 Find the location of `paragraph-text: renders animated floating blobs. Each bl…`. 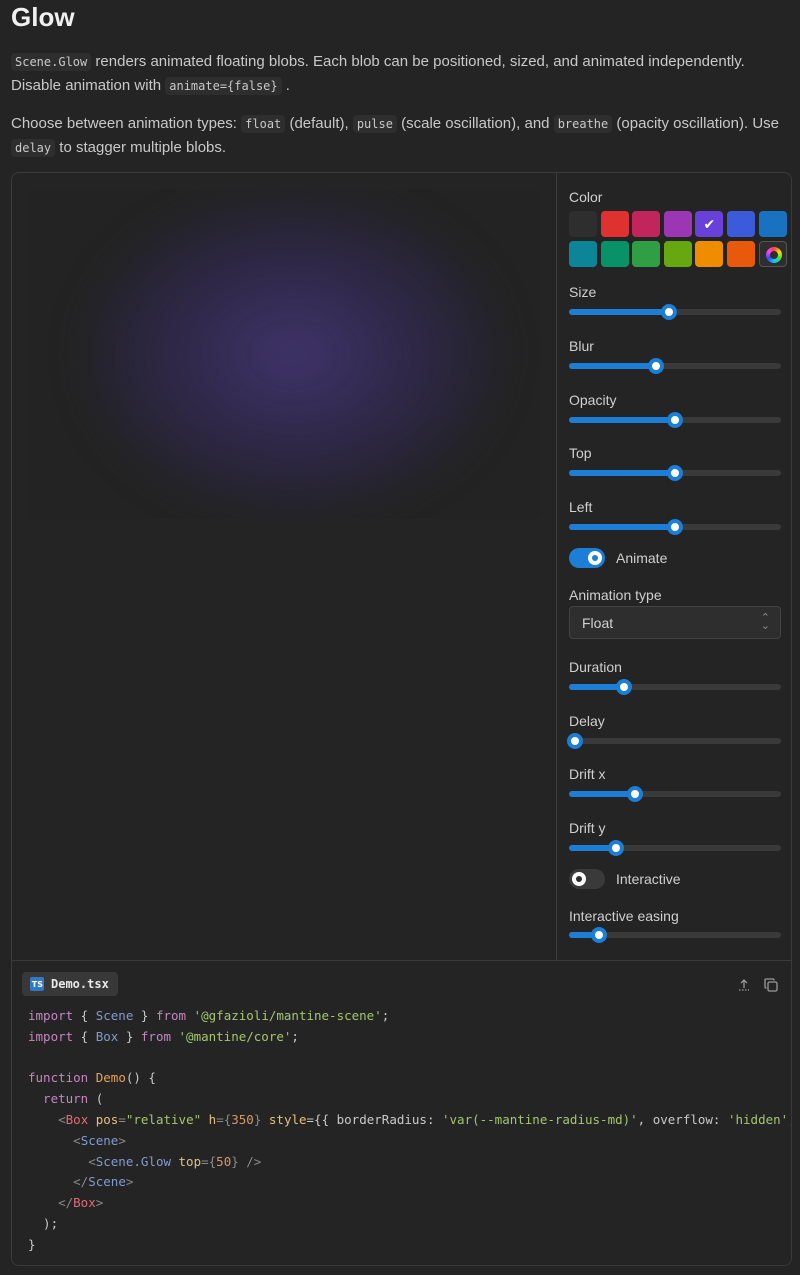

paragraph-text: renders animated floating blobs. Each bl… is located at coordinates (378, 73).